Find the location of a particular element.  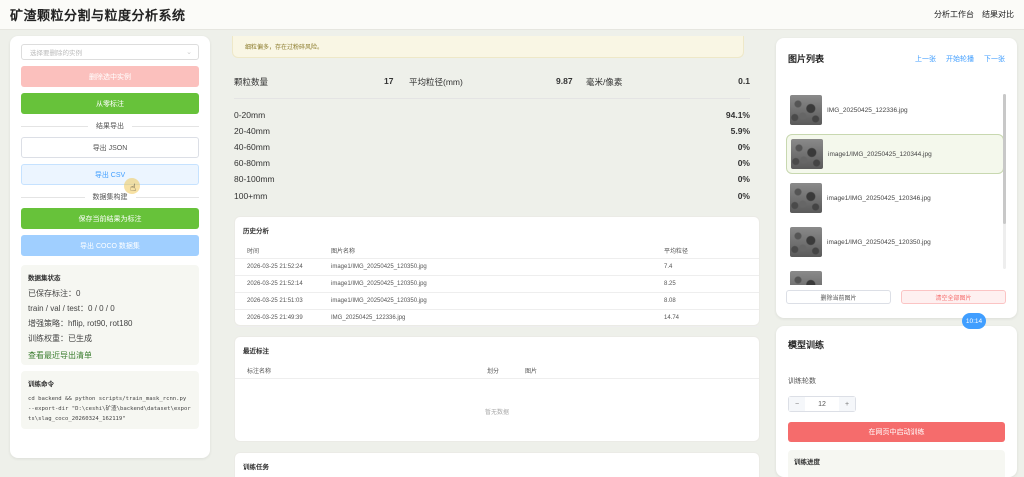

empty-state: 暂无数据 is located at coordinates (496, 413).